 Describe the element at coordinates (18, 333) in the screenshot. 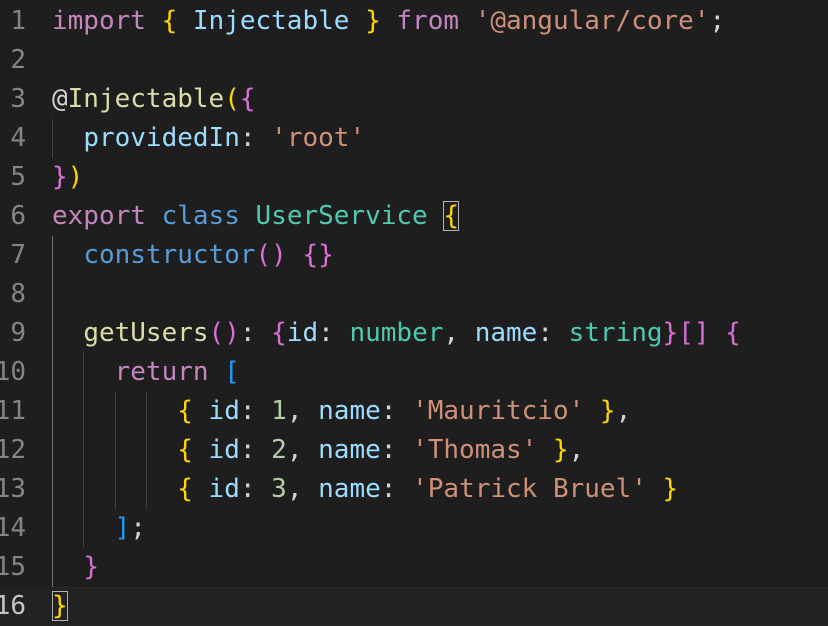

I see `line-number: 9` at that location.